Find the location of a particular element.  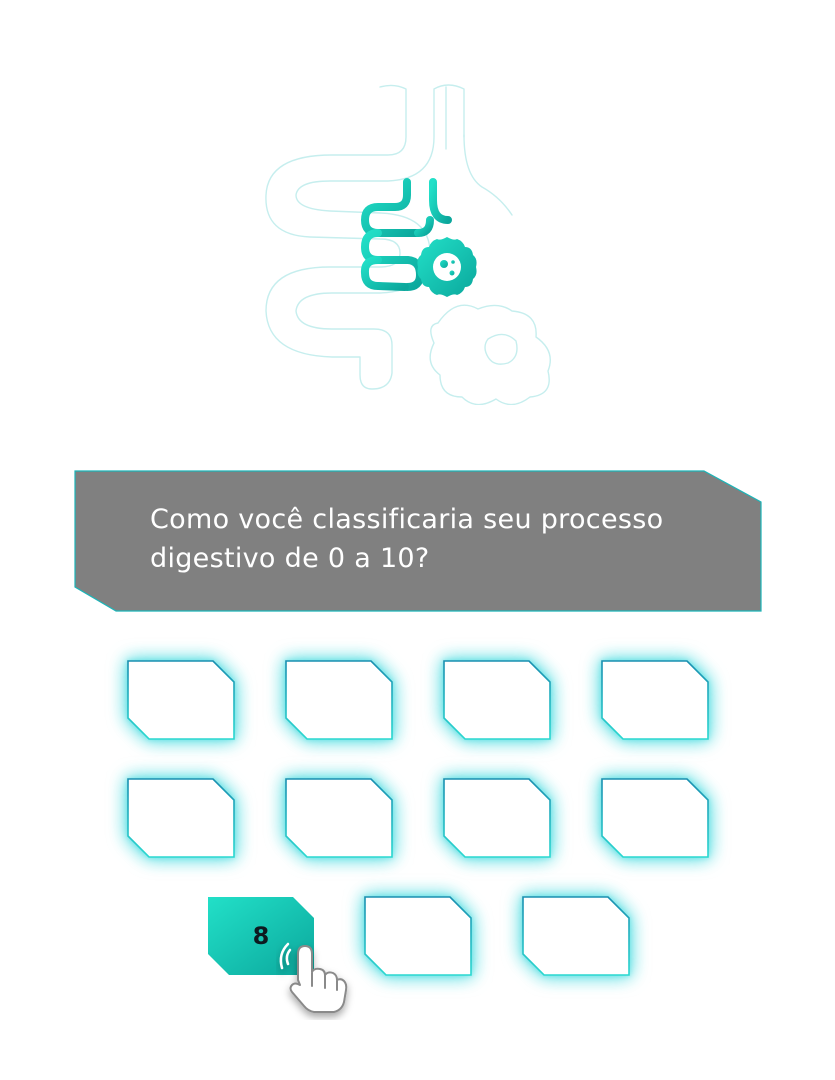

hand-pointer-icon is located at coordinates (316, 980).